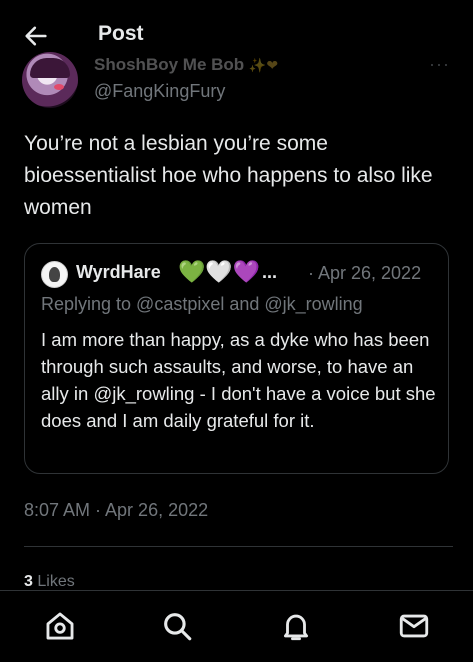  I want to click on name-emoji: ✨❤, so click(263, 65).